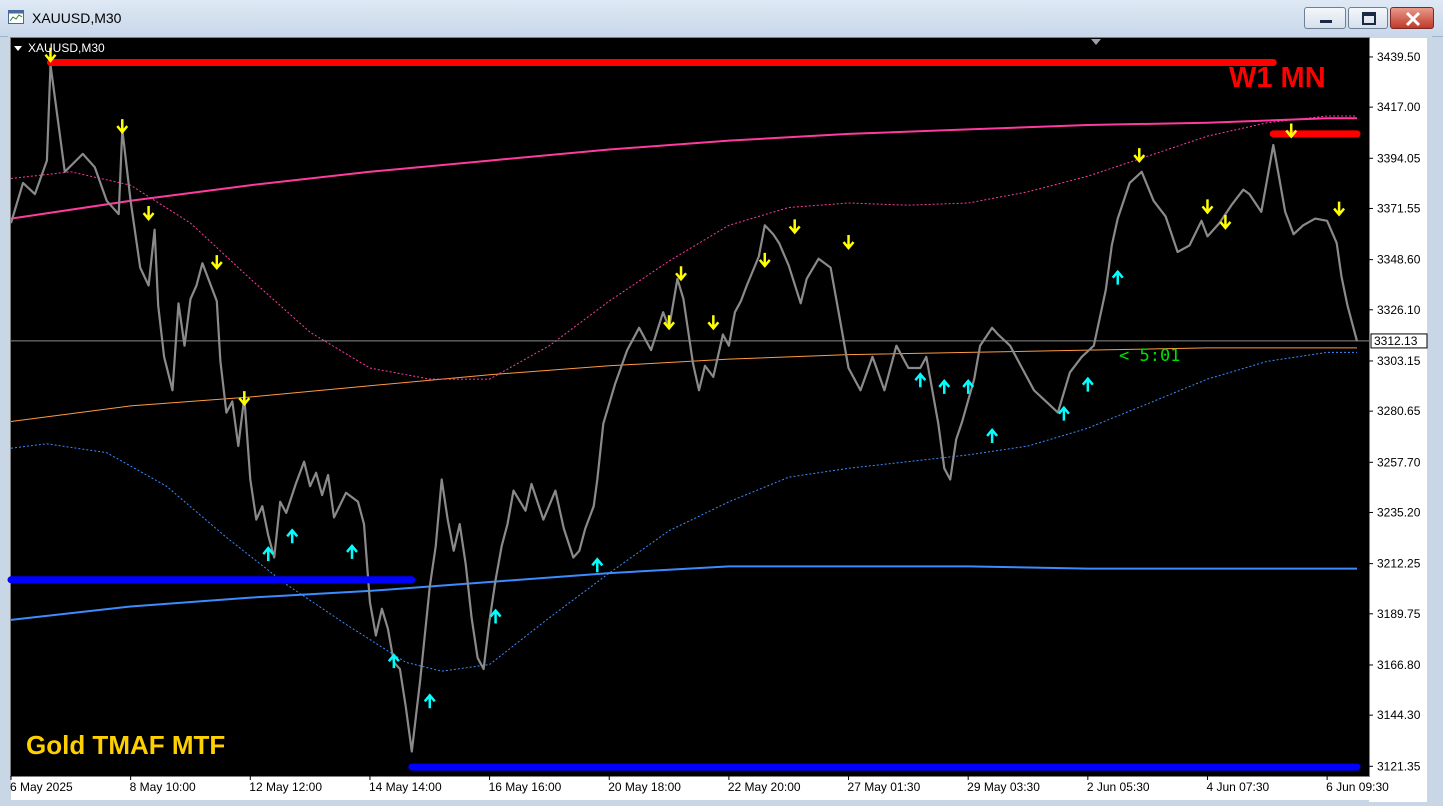  What do you see at coordinates (1399, 208) in the screenshot?
I see `y-tick-label: 3371.55` at bounding box center [1399, 208].